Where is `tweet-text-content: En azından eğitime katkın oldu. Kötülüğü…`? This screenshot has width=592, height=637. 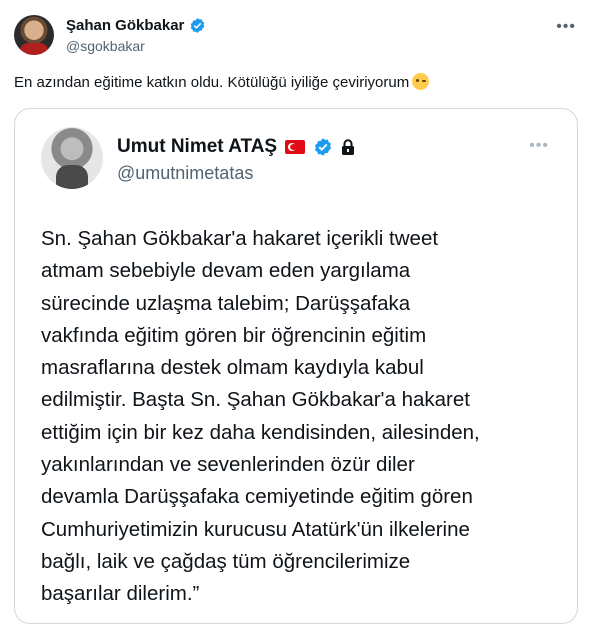 tweet-text-content: En azından eğitime katkın oldu. Kötülüğü… is located at coordinates (212, 82).